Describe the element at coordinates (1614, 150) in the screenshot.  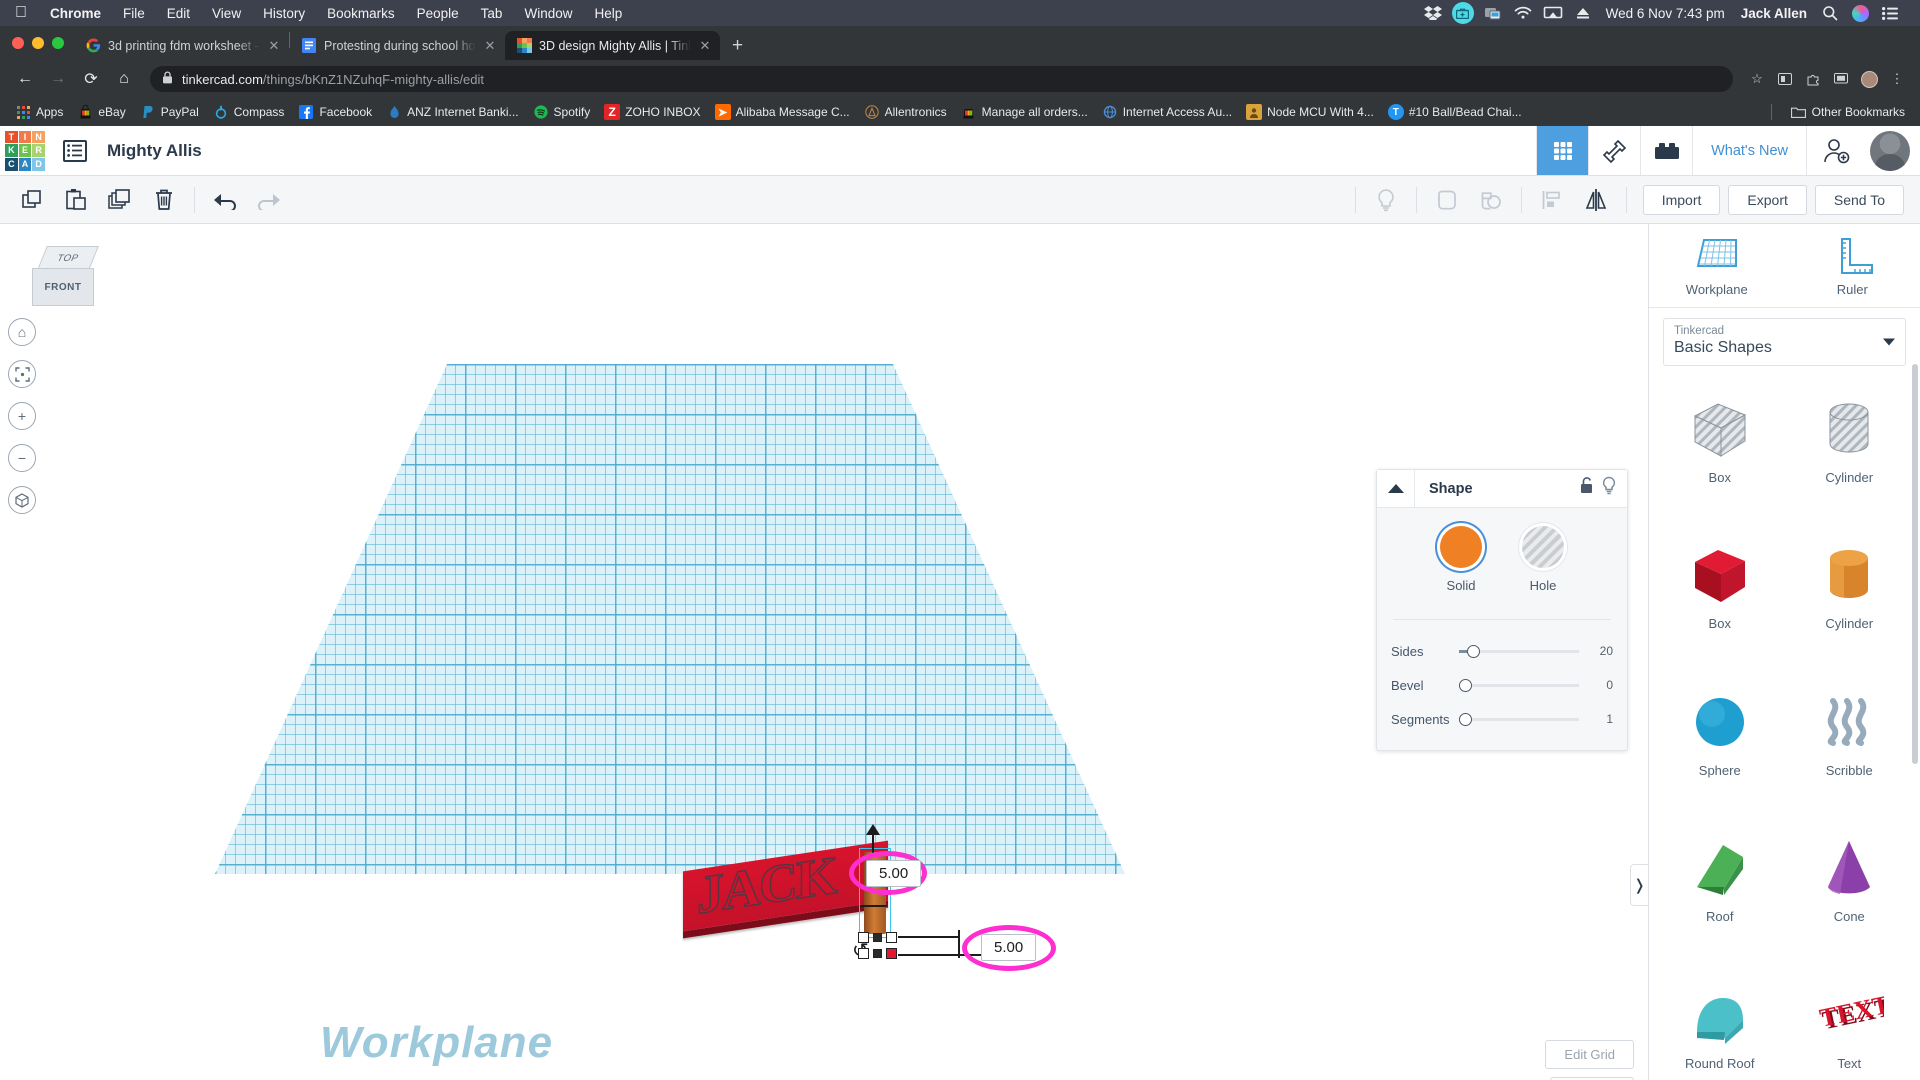
I see `blocks-codeblocks-icon` at that location.